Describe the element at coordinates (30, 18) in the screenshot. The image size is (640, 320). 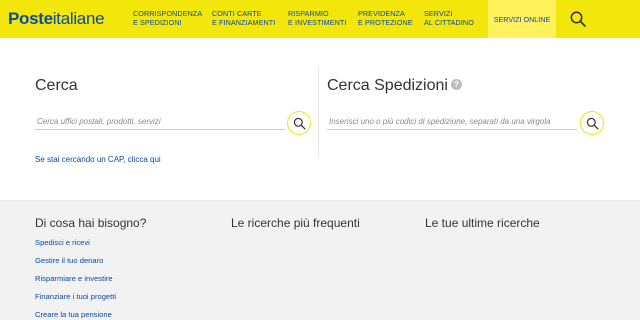
I see `logo-bold-text: Poste` at that location.